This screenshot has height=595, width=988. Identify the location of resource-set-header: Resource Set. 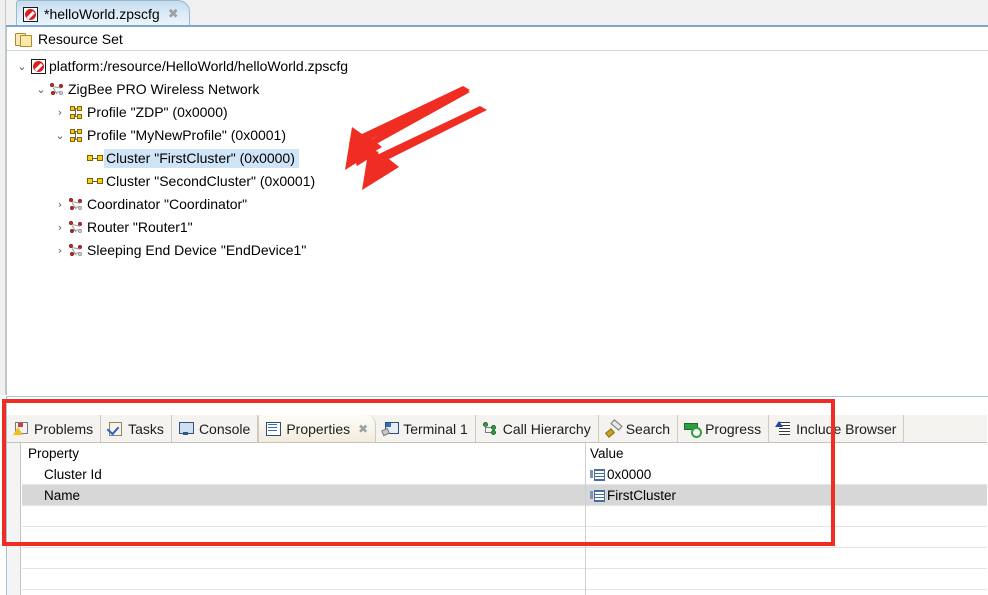
(497, 39).